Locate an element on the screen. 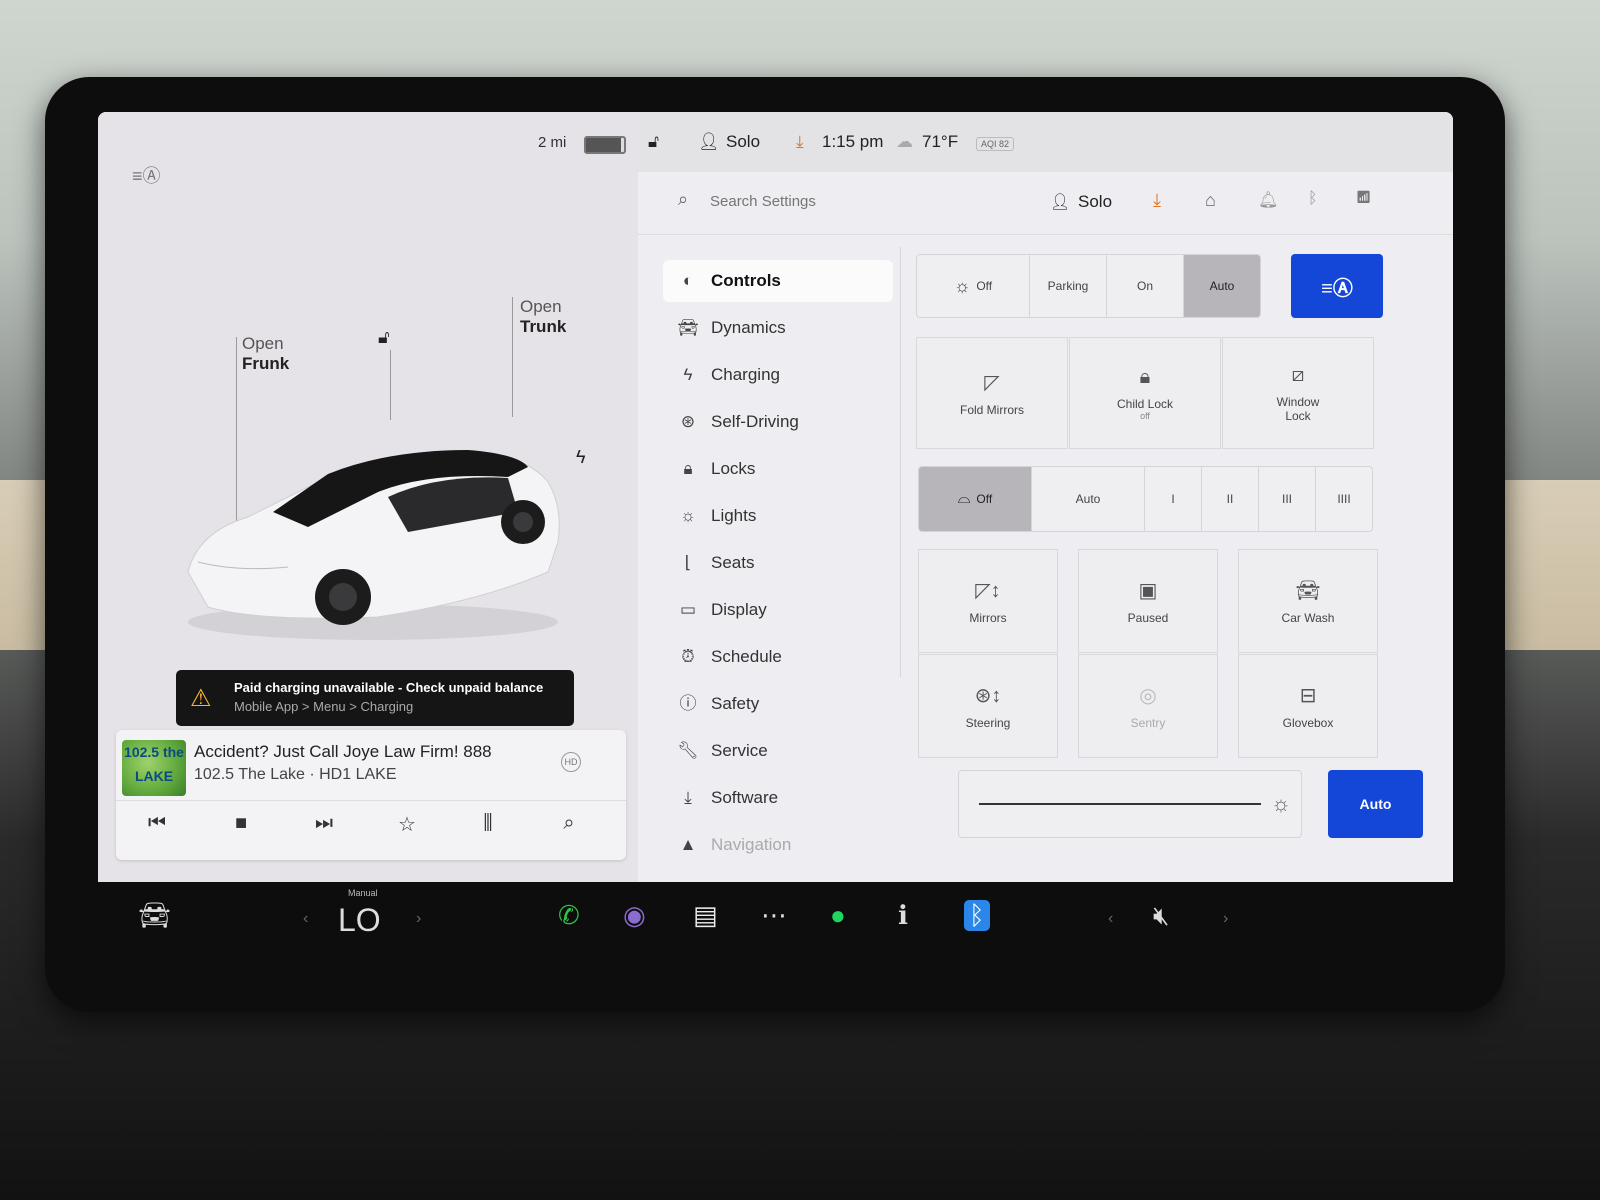 This screenshot has height=1200, width=1600. weather-icon: ☁ is located at coordinates (904, 141).